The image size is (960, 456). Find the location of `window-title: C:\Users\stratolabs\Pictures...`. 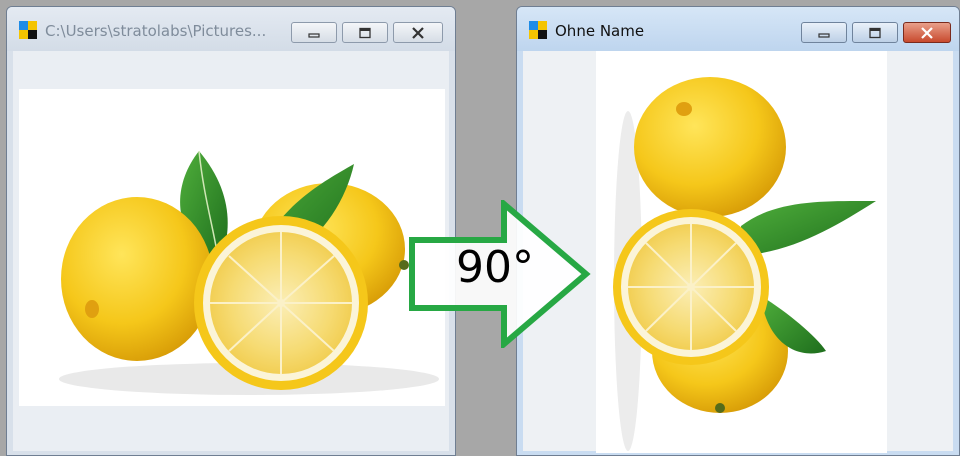

window-title: C:\Users\stratolabs\Pictures... is located at coordinates (156, 31).